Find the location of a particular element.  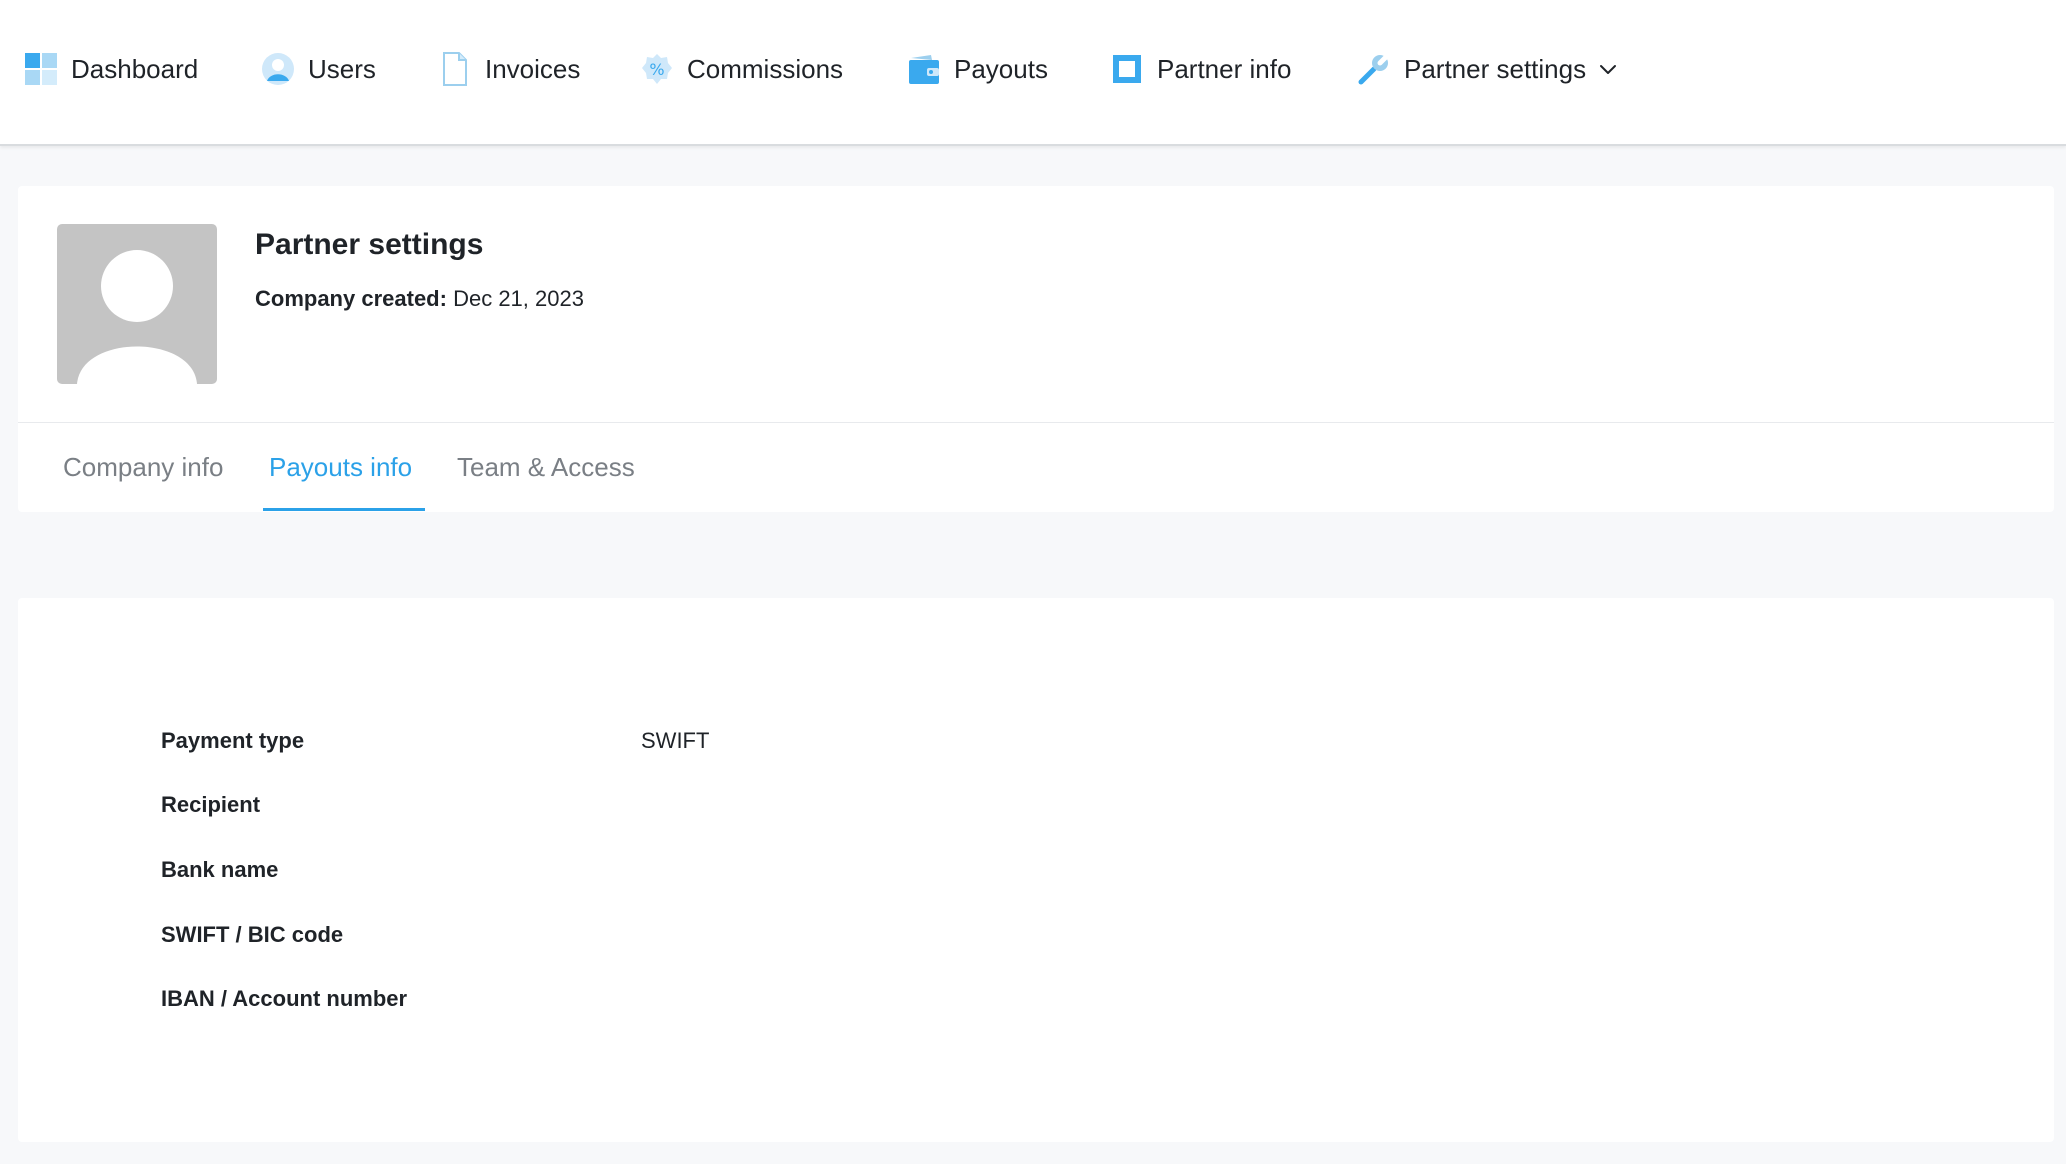

document-icon is located at coordinates (455, 69).